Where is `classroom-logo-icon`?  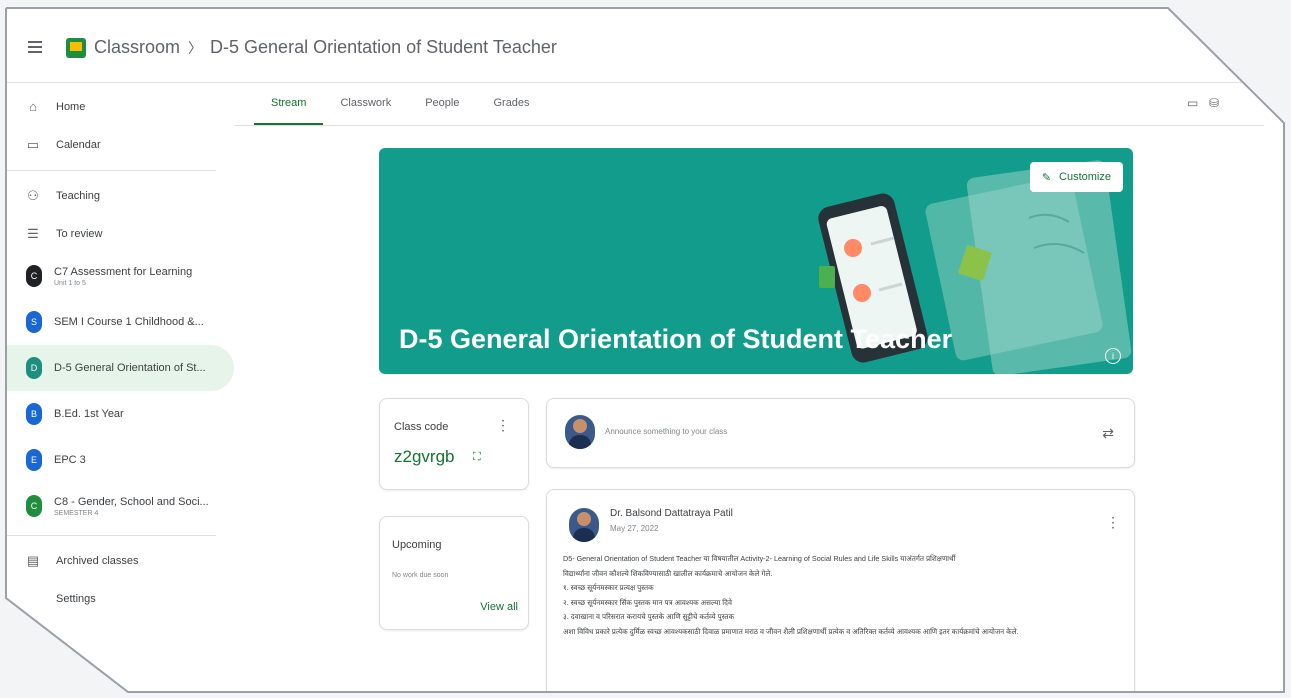 classroom-logo-icon is located at coordinates (76, 48).